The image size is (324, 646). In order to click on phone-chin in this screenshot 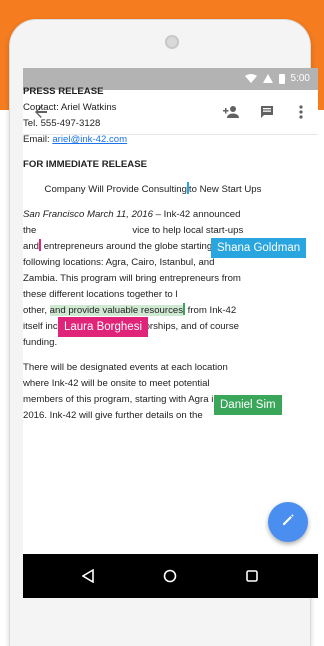, I will do `click(160, 622)`.